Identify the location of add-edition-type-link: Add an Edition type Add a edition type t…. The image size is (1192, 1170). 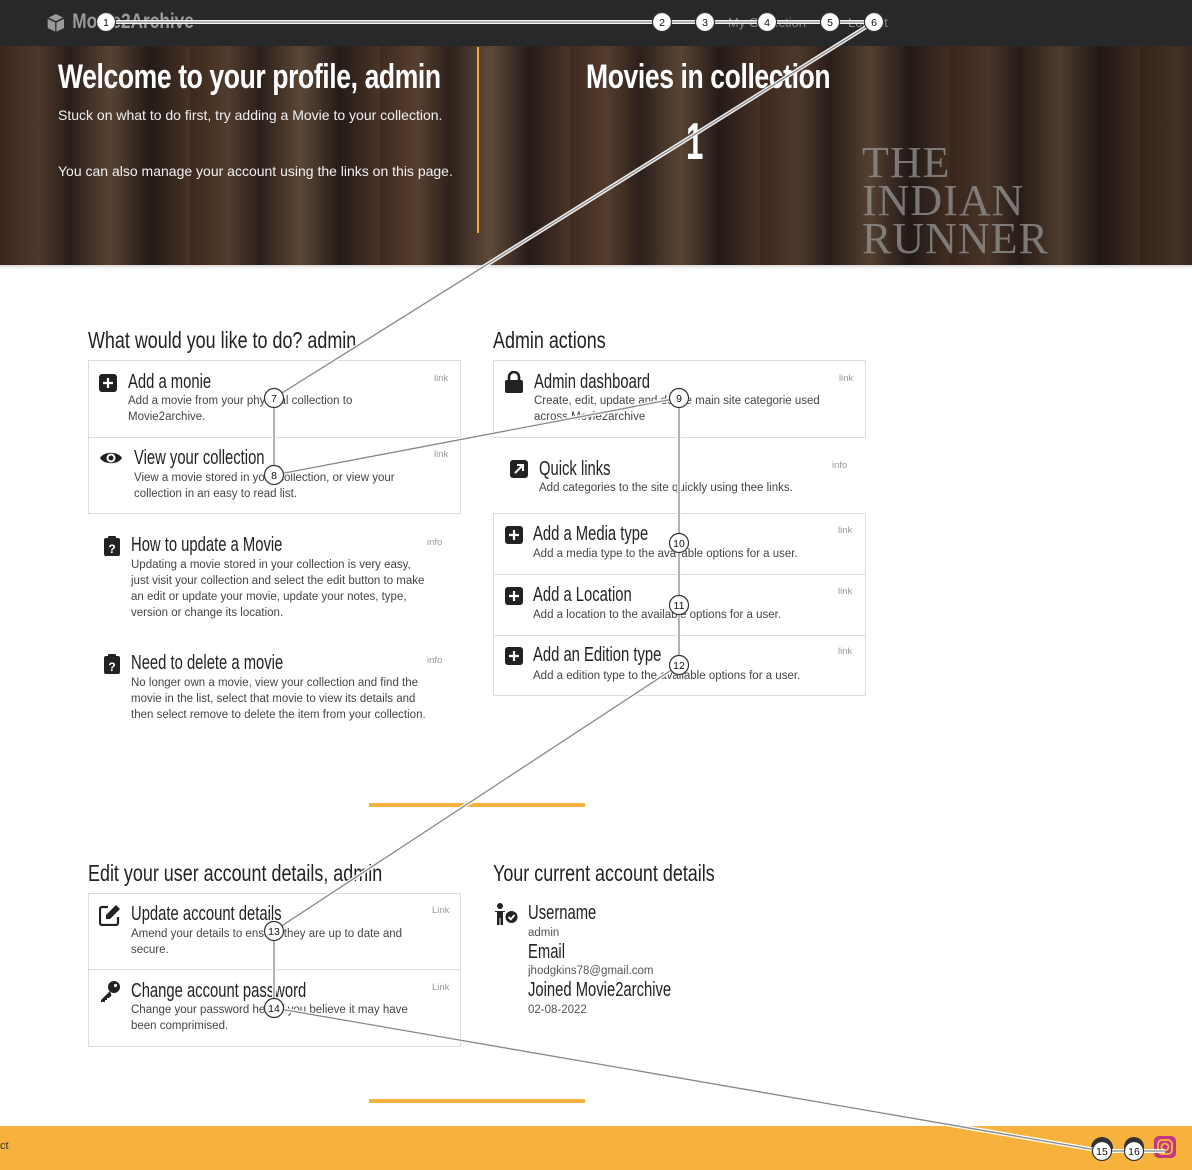
(679, 665).